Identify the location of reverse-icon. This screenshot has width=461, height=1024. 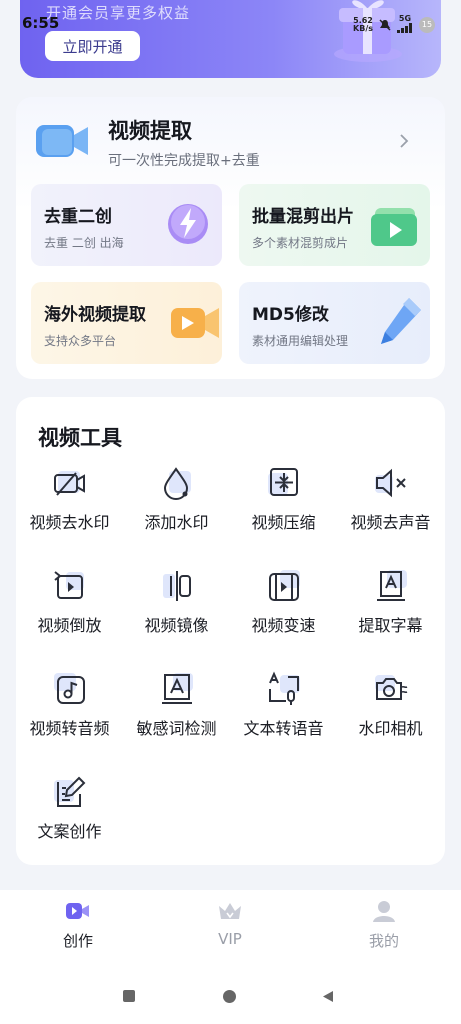
(69, 585).